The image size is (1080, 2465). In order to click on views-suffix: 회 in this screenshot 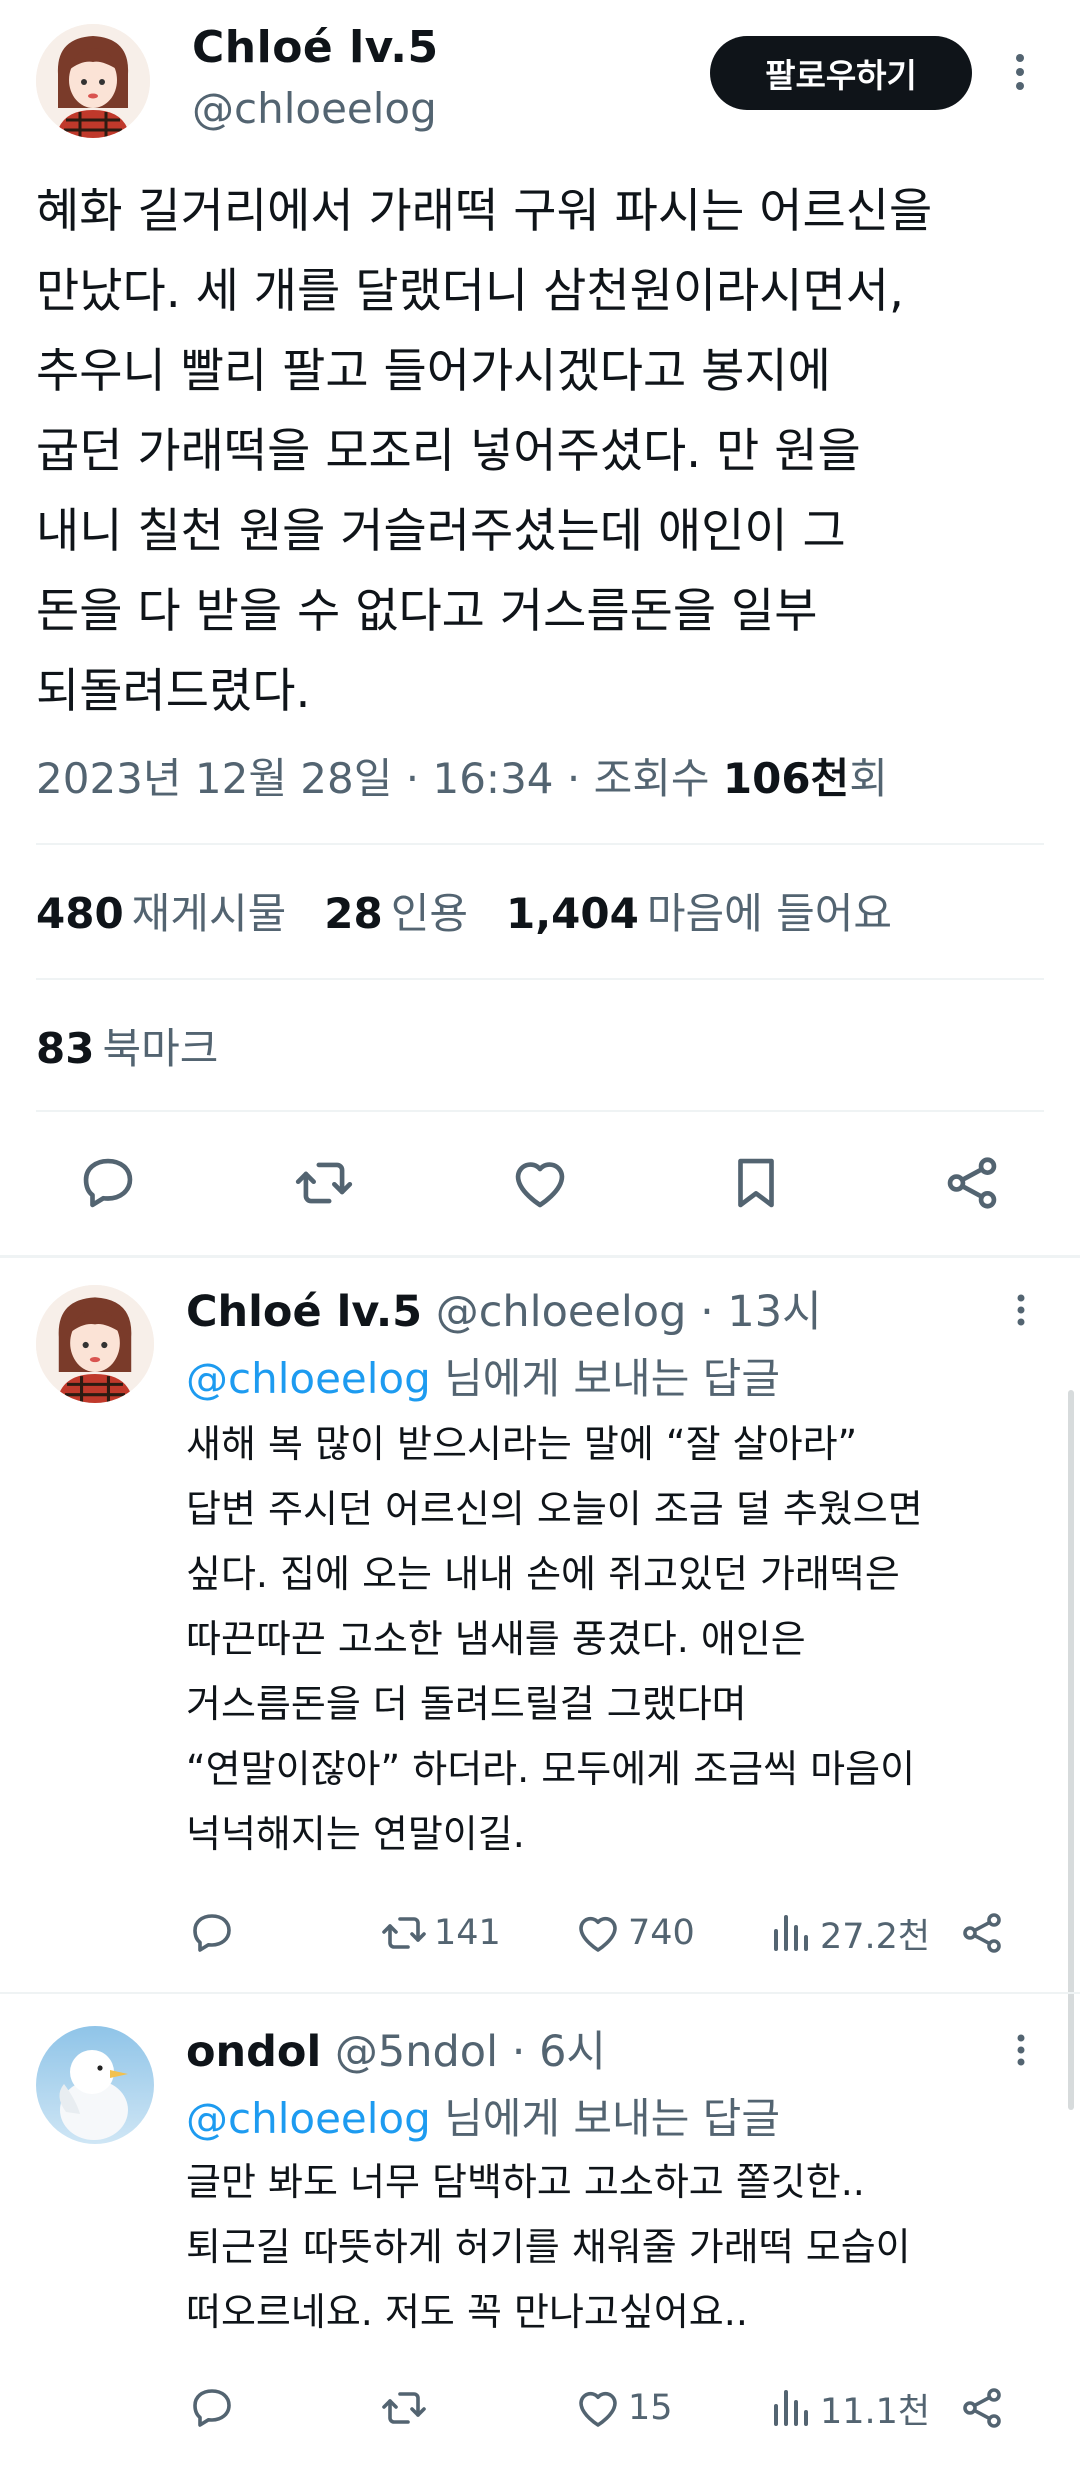, I will do `click(868, 778)`.